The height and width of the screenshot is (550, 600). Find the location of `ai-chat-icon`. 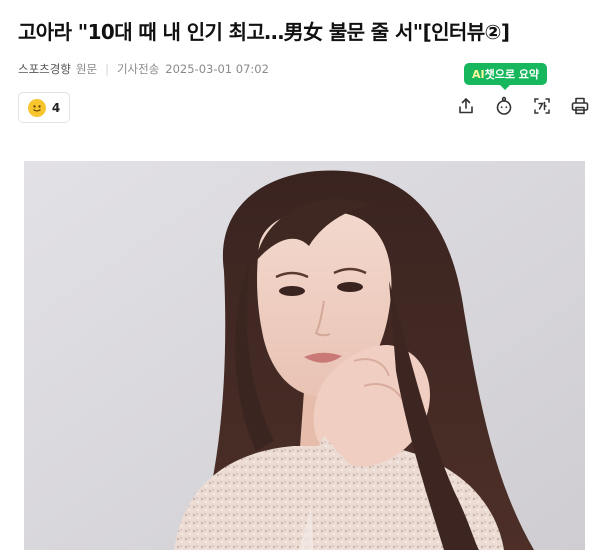

ai-chat-icon is located at coordinates (504, 106).